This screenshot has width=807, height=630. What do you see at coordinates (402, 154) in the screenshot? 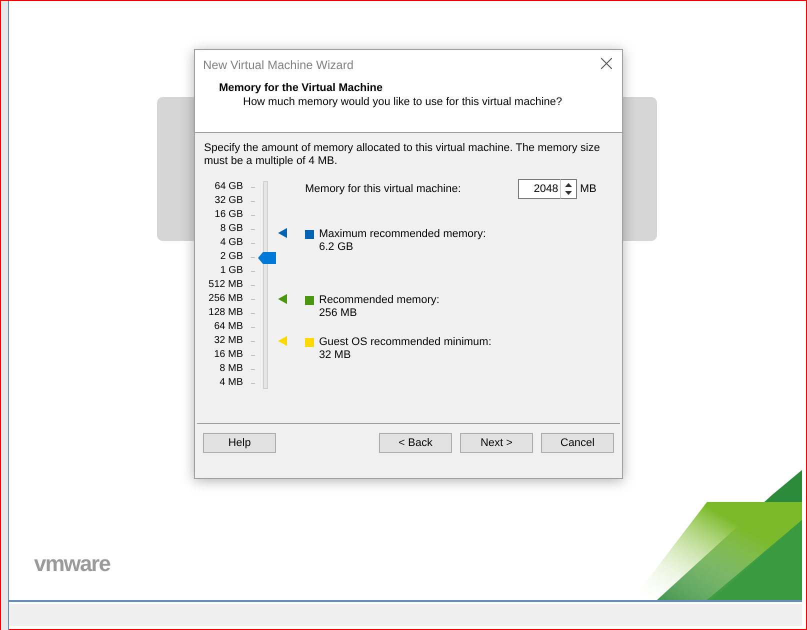
I see `description-text: Specify the amount of memory allocated to this virtual machine. The memory size must be a multiple of 4 MB.` at bounding box center [402, 154].